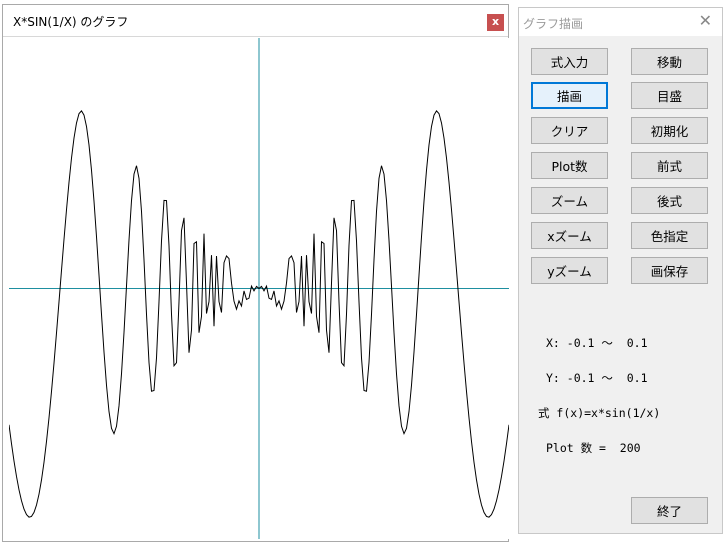 This screenshot has height=545, width=725. What do you see at coordinates (620, 22) in the screenshot?
I see `panel-titlebar: グラフ描画 ✕` at bounding box center [620, 22].